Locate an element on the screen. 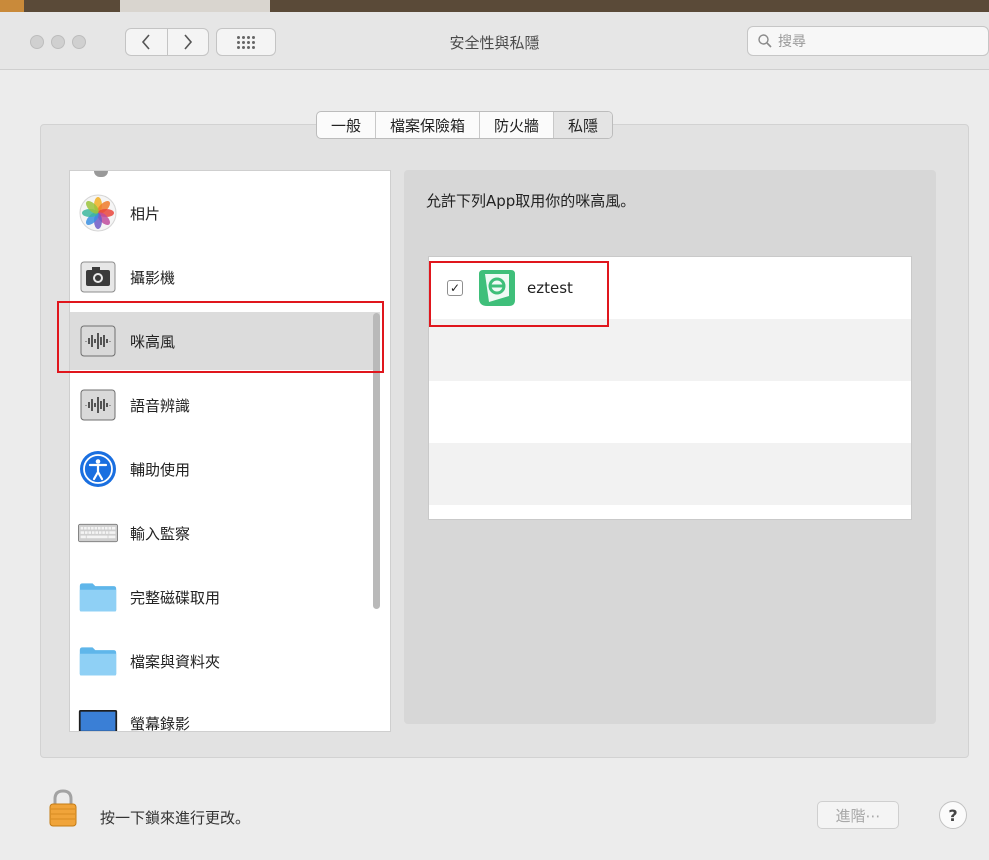 The image size is (989, 860). sidebar-item-label: 螢幕錄影 is located at coordinates (160, 723).